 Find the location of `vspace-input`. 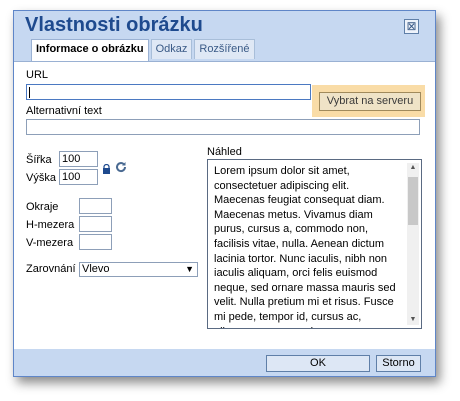

vspace-input is located at coordinates (95, 242).